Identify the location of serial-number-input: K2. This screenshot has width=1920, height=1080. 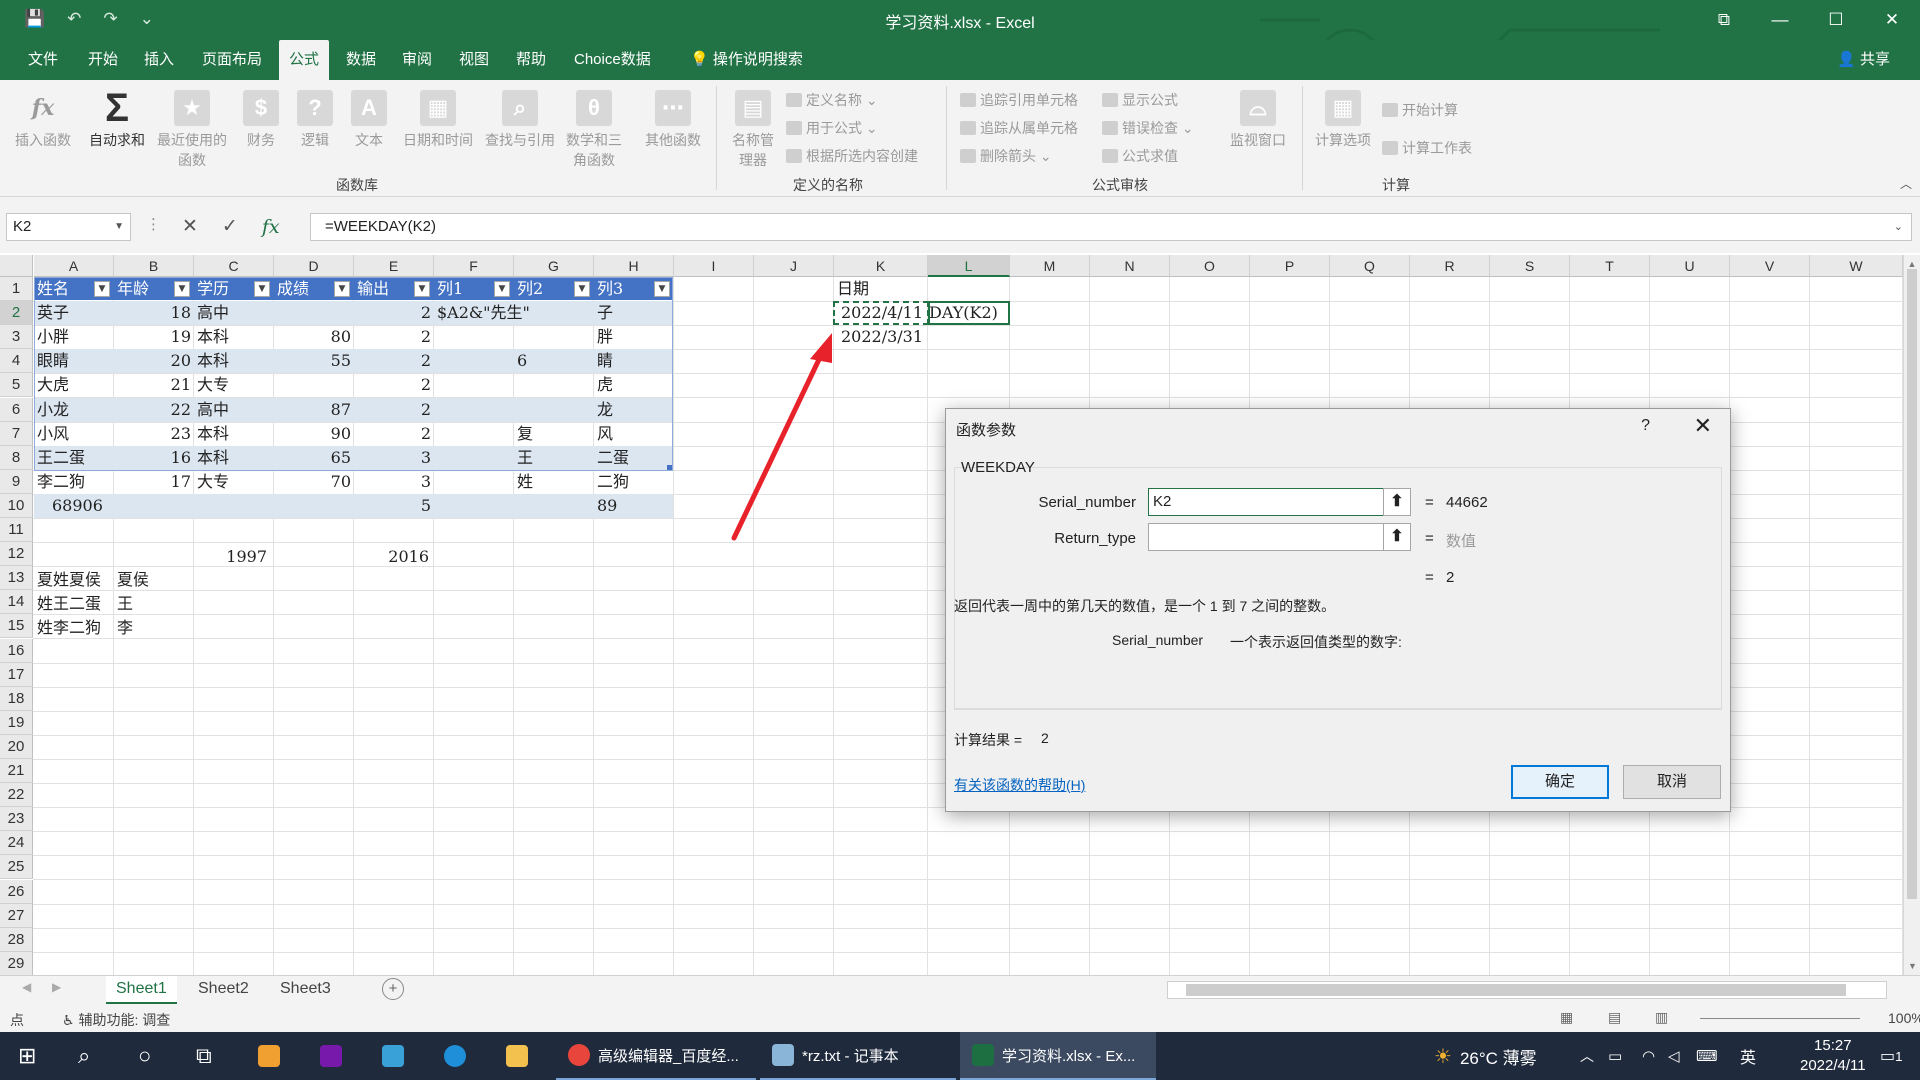
(1266, 502).